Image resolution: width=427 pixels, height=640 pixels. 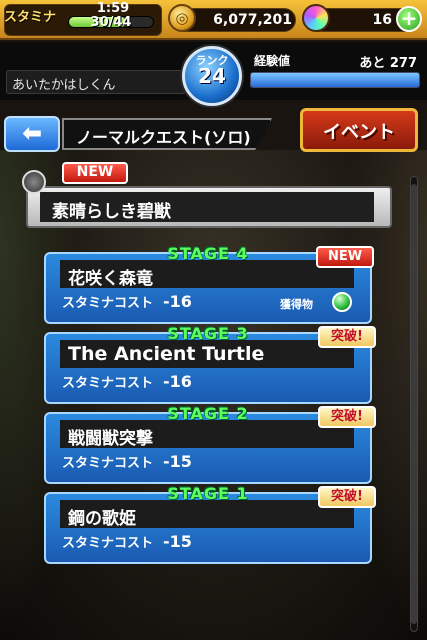 What do you see at coordinates (102, 519) in the screenshot?
I see `stage-title: 鋼の歌姫` at bounding box center [102, 519].